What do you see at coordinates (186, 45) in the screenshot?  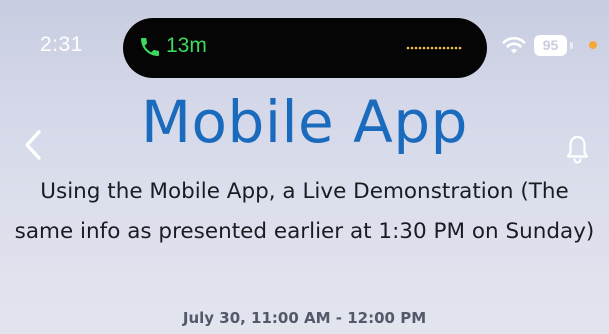 I see `call-duration: 13m` at bounding box center [186, 45].